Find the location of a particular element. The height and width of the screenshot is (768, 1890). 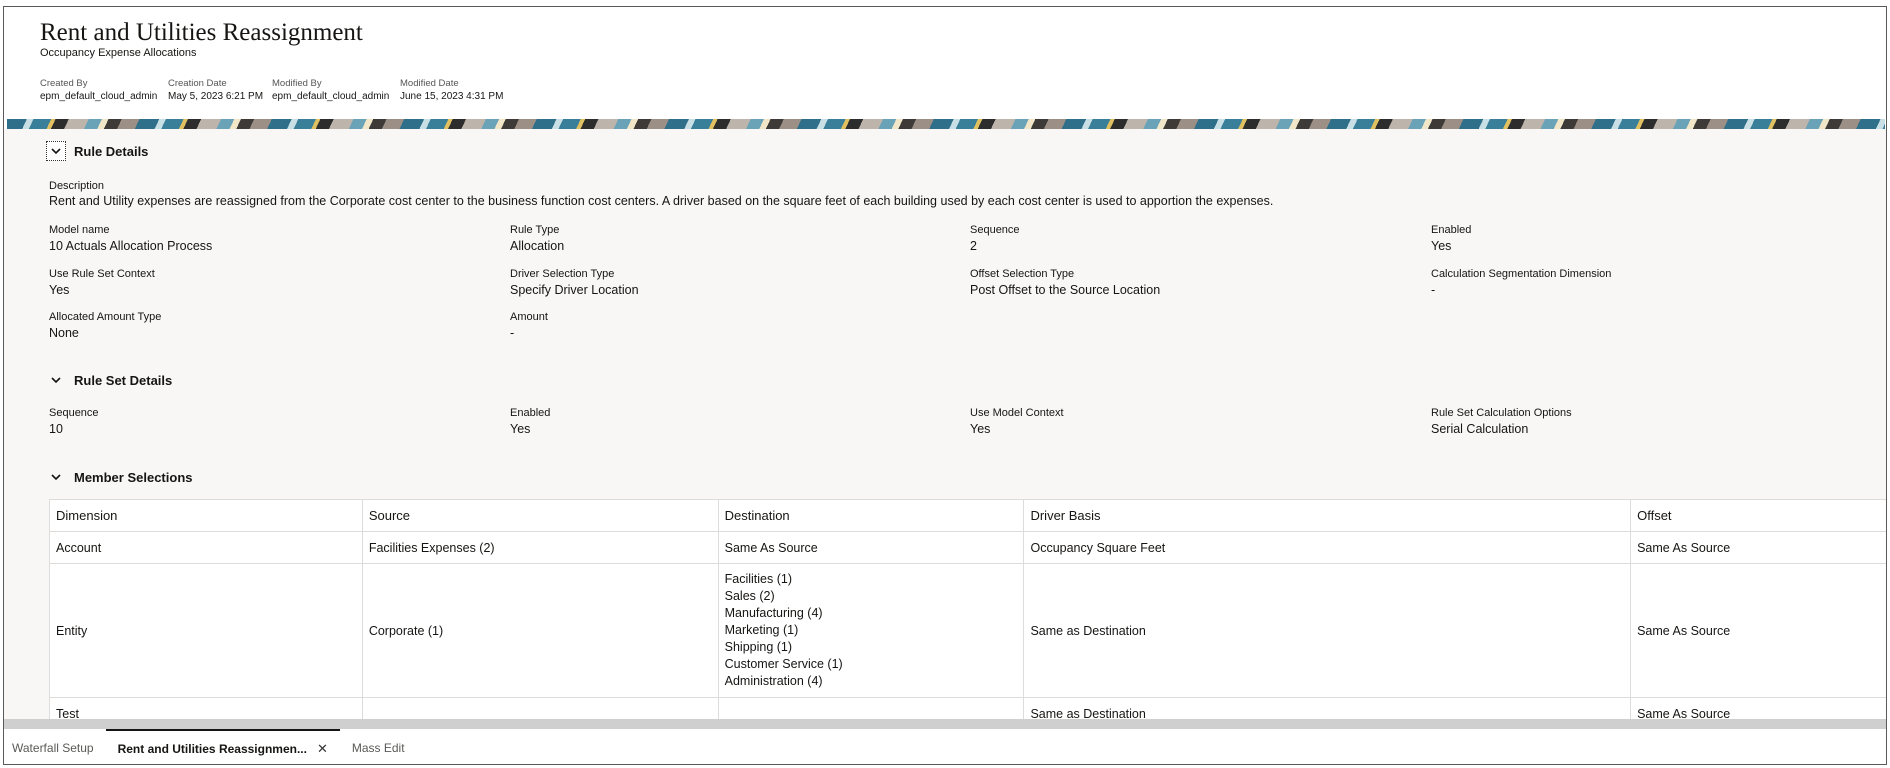

column-header: Source is located at coordinates (540, 515).